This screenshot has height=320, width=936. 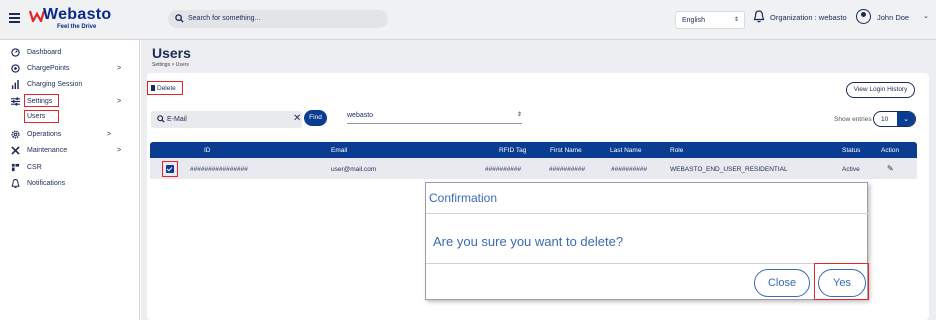 I want to click on hamburger-menu-icon, so click(x=14, y=18).